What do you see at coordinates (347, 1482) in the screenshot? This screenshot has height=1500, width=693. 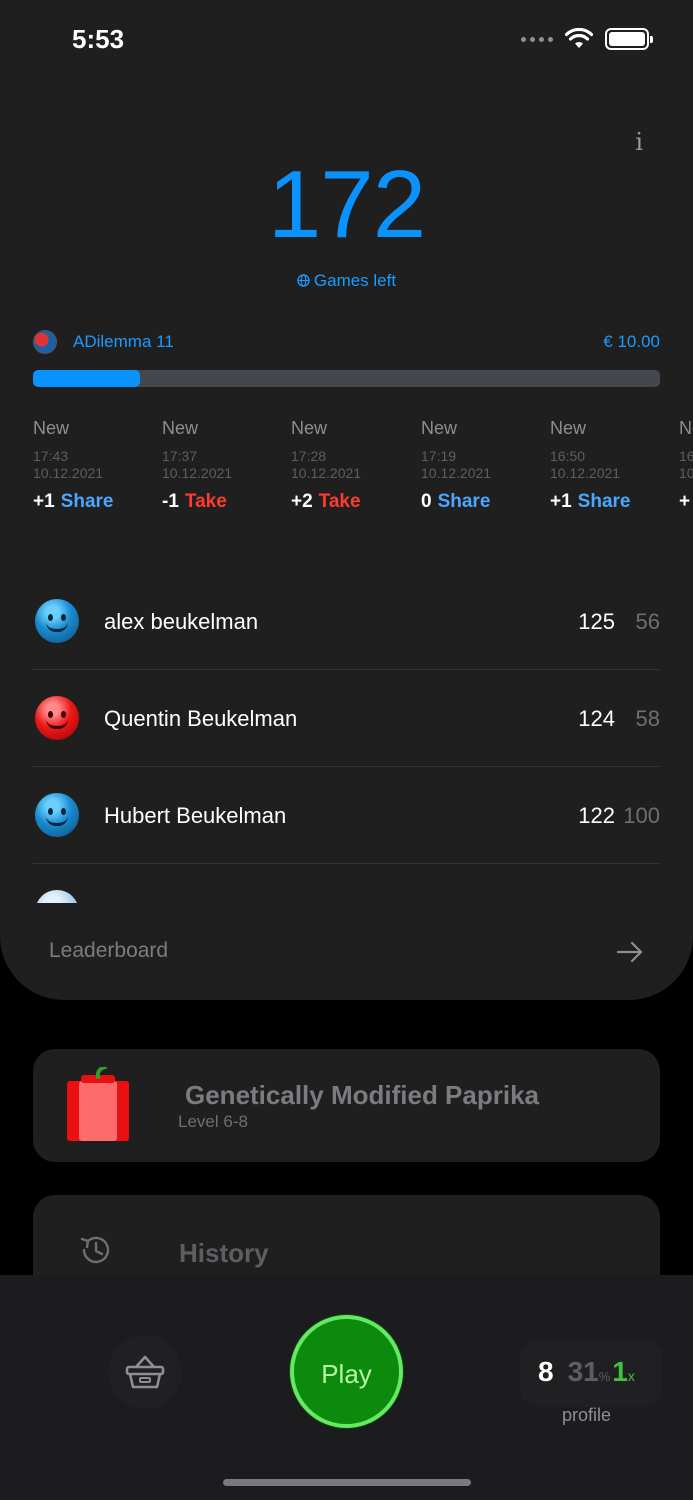 I see `home-indicator` at bounding box center [347, 1482].